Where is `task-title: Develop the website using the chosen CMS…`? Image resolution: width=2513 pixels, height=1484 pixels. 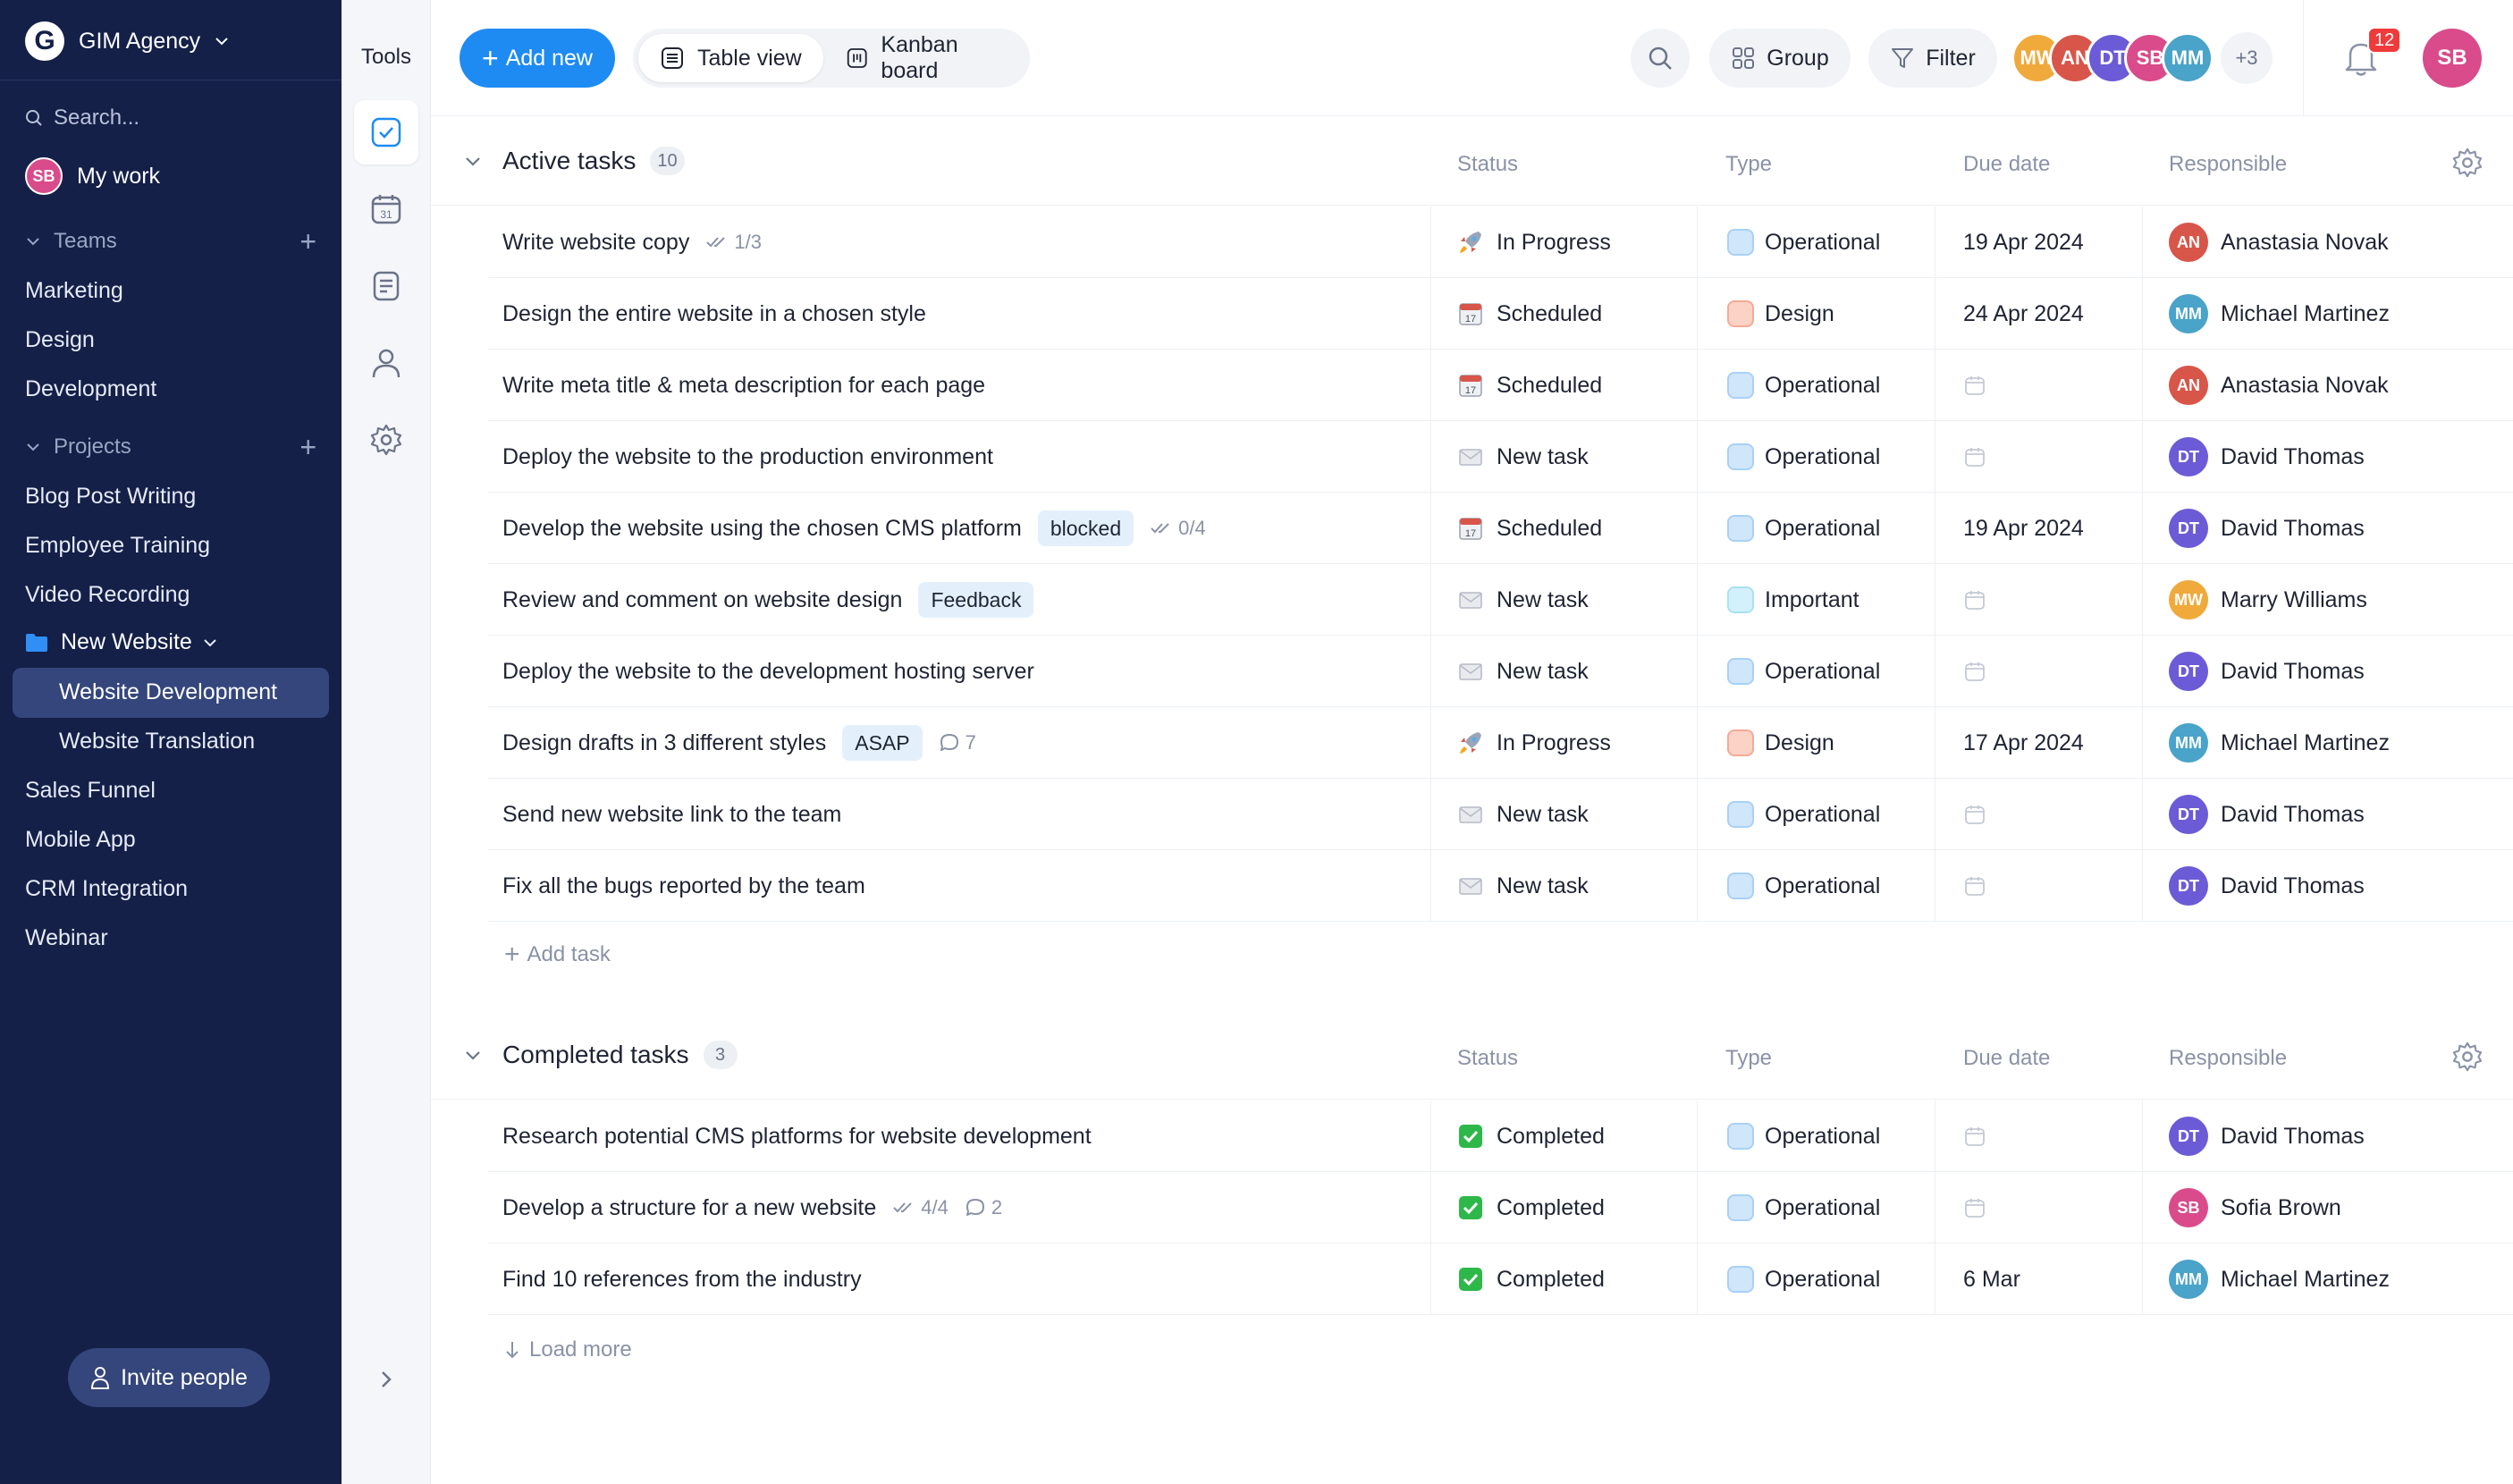 task-title: Develop the website using the chosen CMS… is located at coordinates (762, 529).